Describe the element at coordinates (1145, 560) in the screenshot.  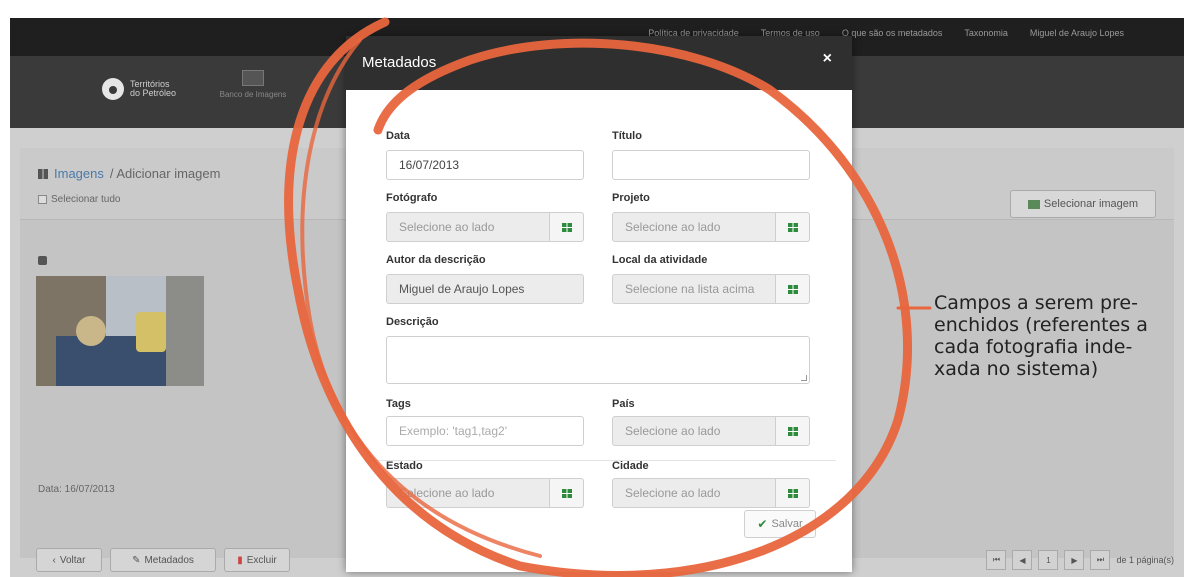
I see `page-count-label: de 1 página(s)` at that location.